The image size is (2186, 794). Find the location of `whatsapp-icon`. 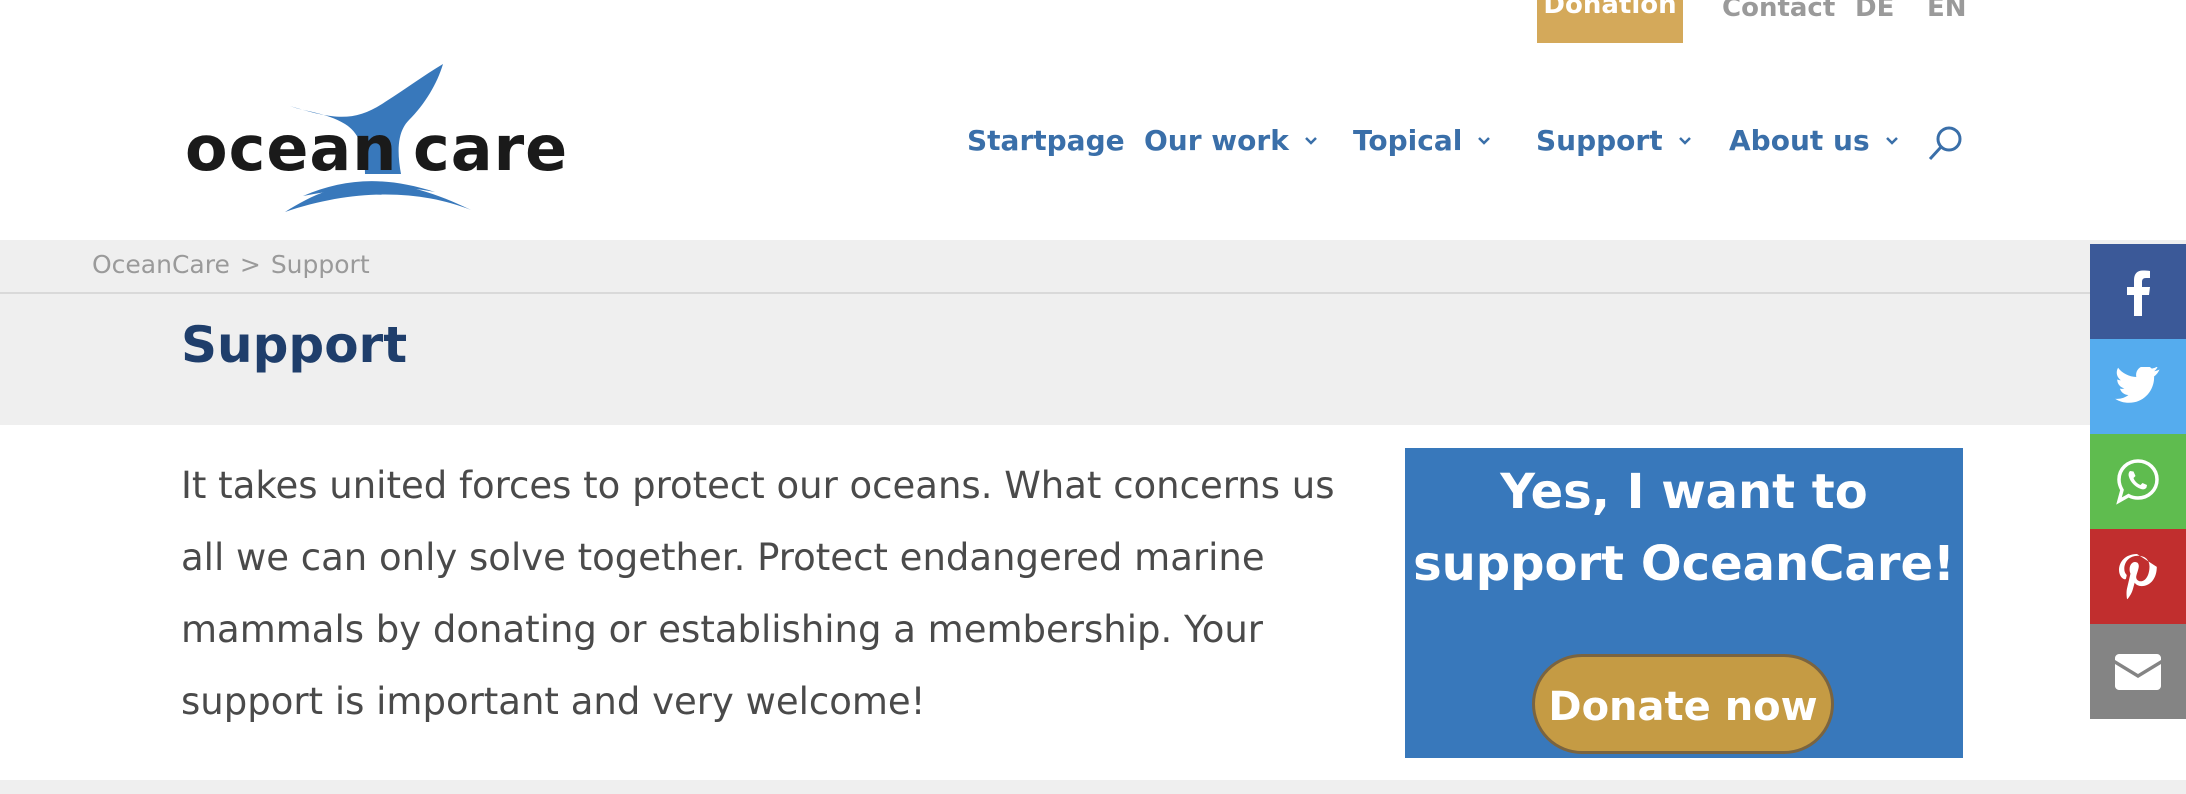

whatsapp-icon is located at coordinates (2137, 481).